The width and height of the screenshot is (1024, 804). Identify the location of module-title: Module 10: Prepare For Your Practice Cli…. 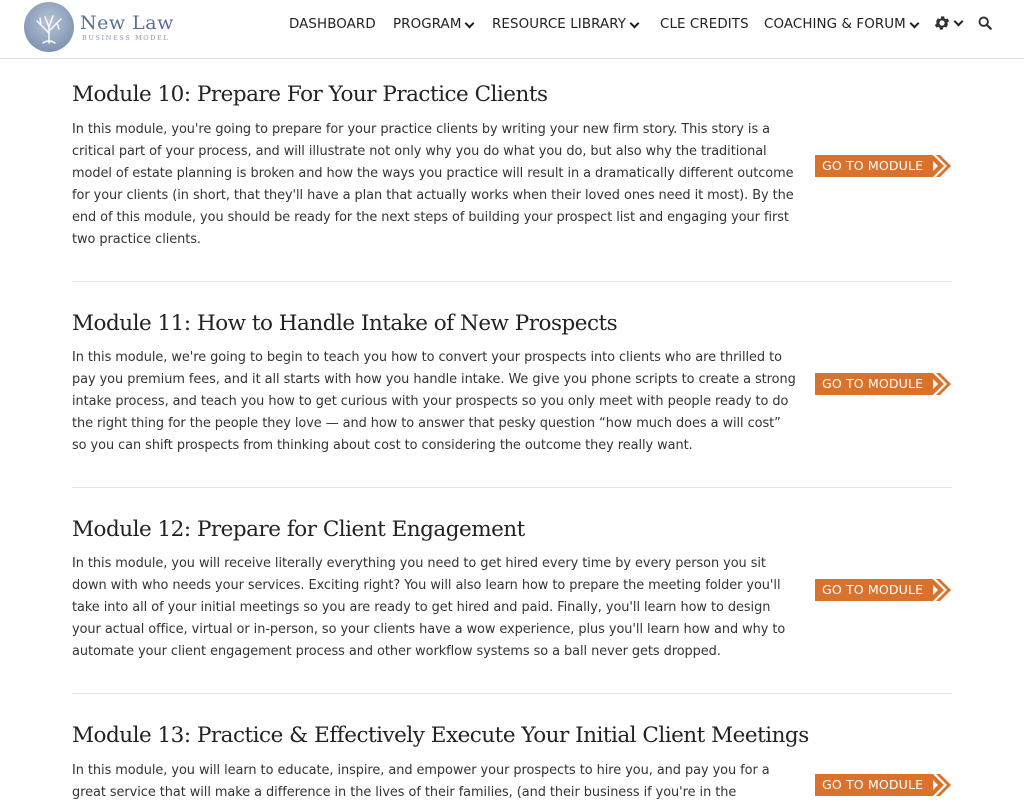
(310, 94).